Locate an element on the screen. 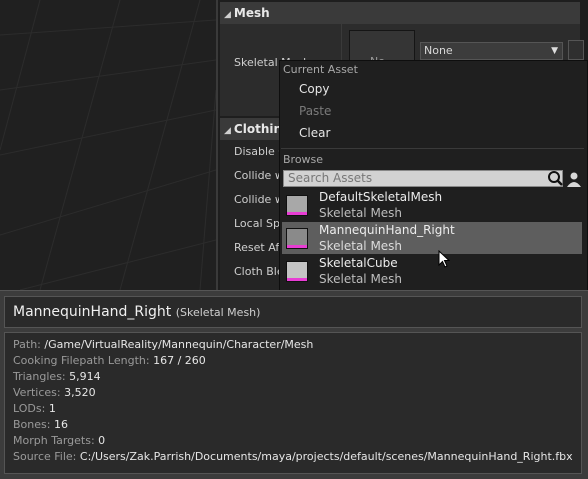  asset-name: DefaultSkeletalMesh is located at coordinates (381, 197).